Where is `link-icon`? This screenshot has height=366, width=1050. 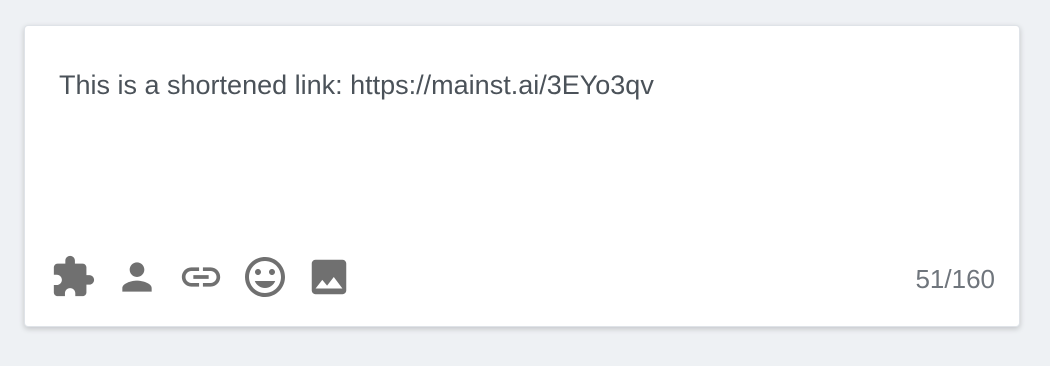
link-icon is located at coordinates (201, 277).